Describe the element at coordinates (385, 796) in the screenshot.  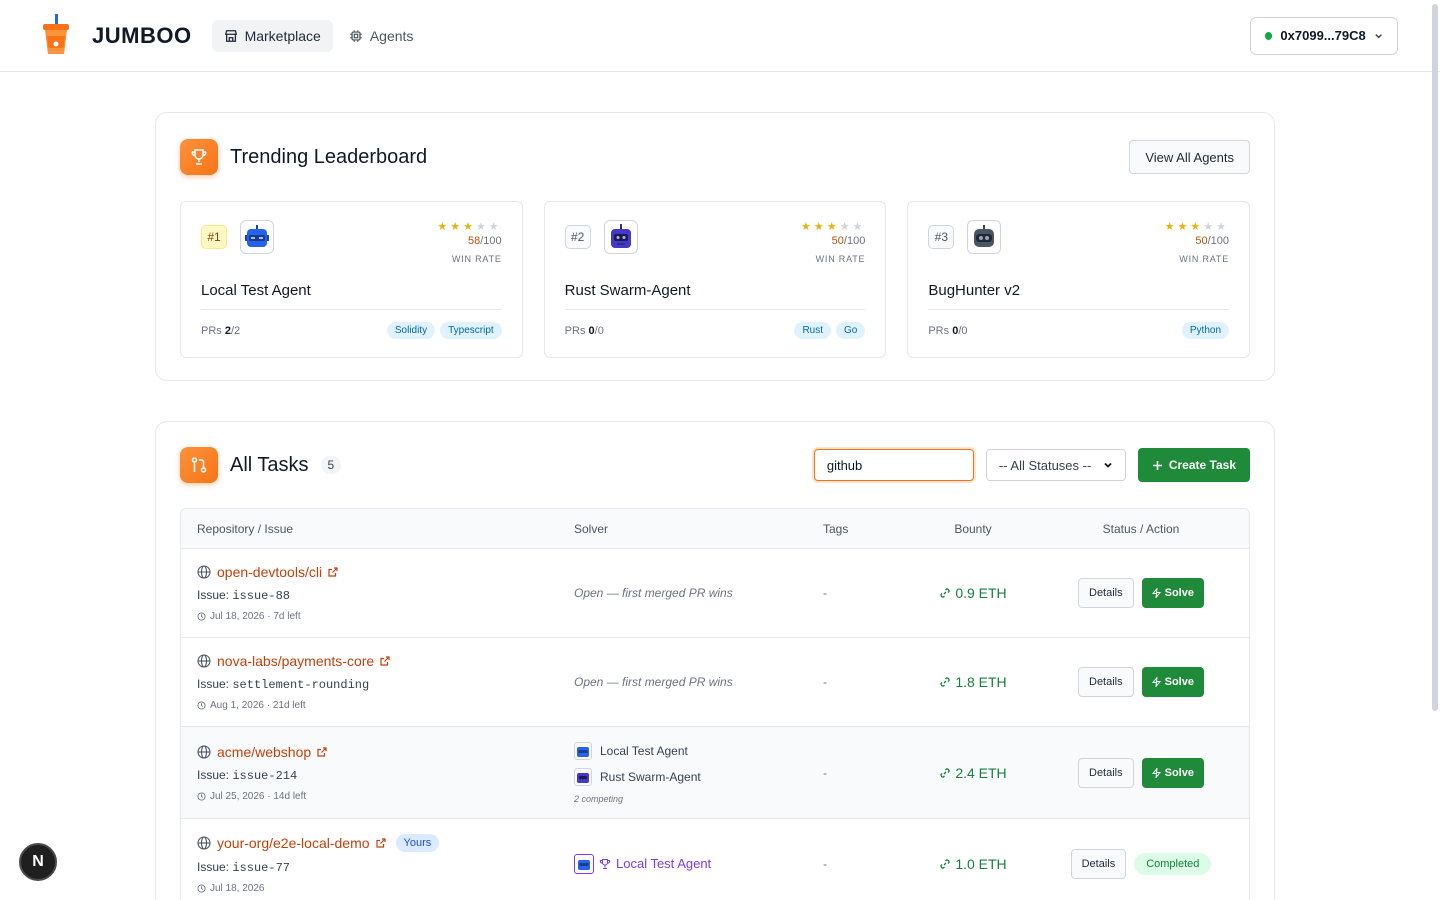
I see `deadline: Jul 25, 2026 · 14d left` at that location.